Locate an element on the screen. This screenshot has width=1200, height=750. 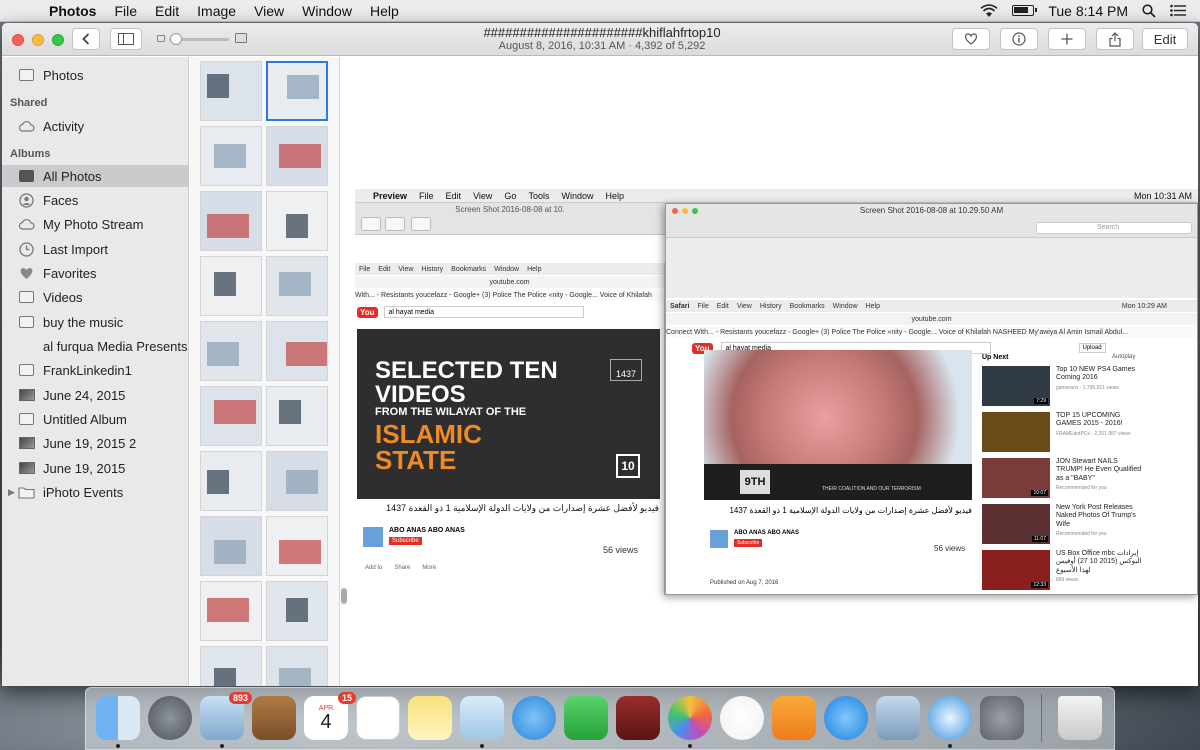
sidebar-item-last-import: Last Import is located at coordinates (95, 249).